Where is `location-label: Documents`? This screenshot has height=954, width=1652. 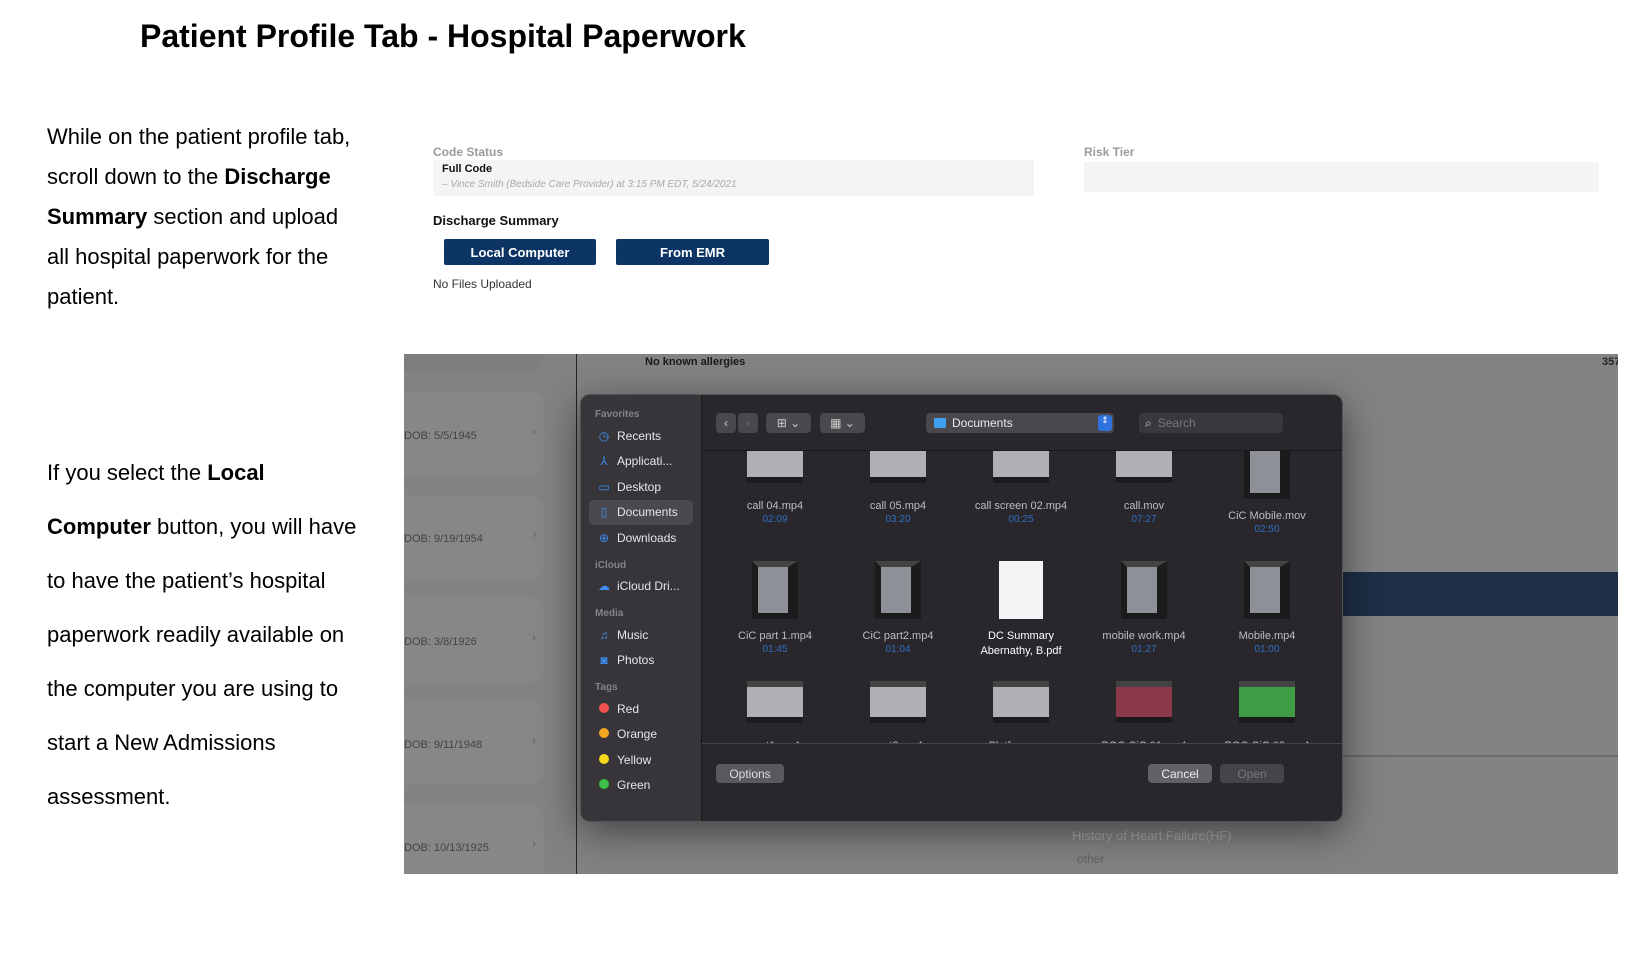 location-label: Documents is located at coordinates (982, 423).